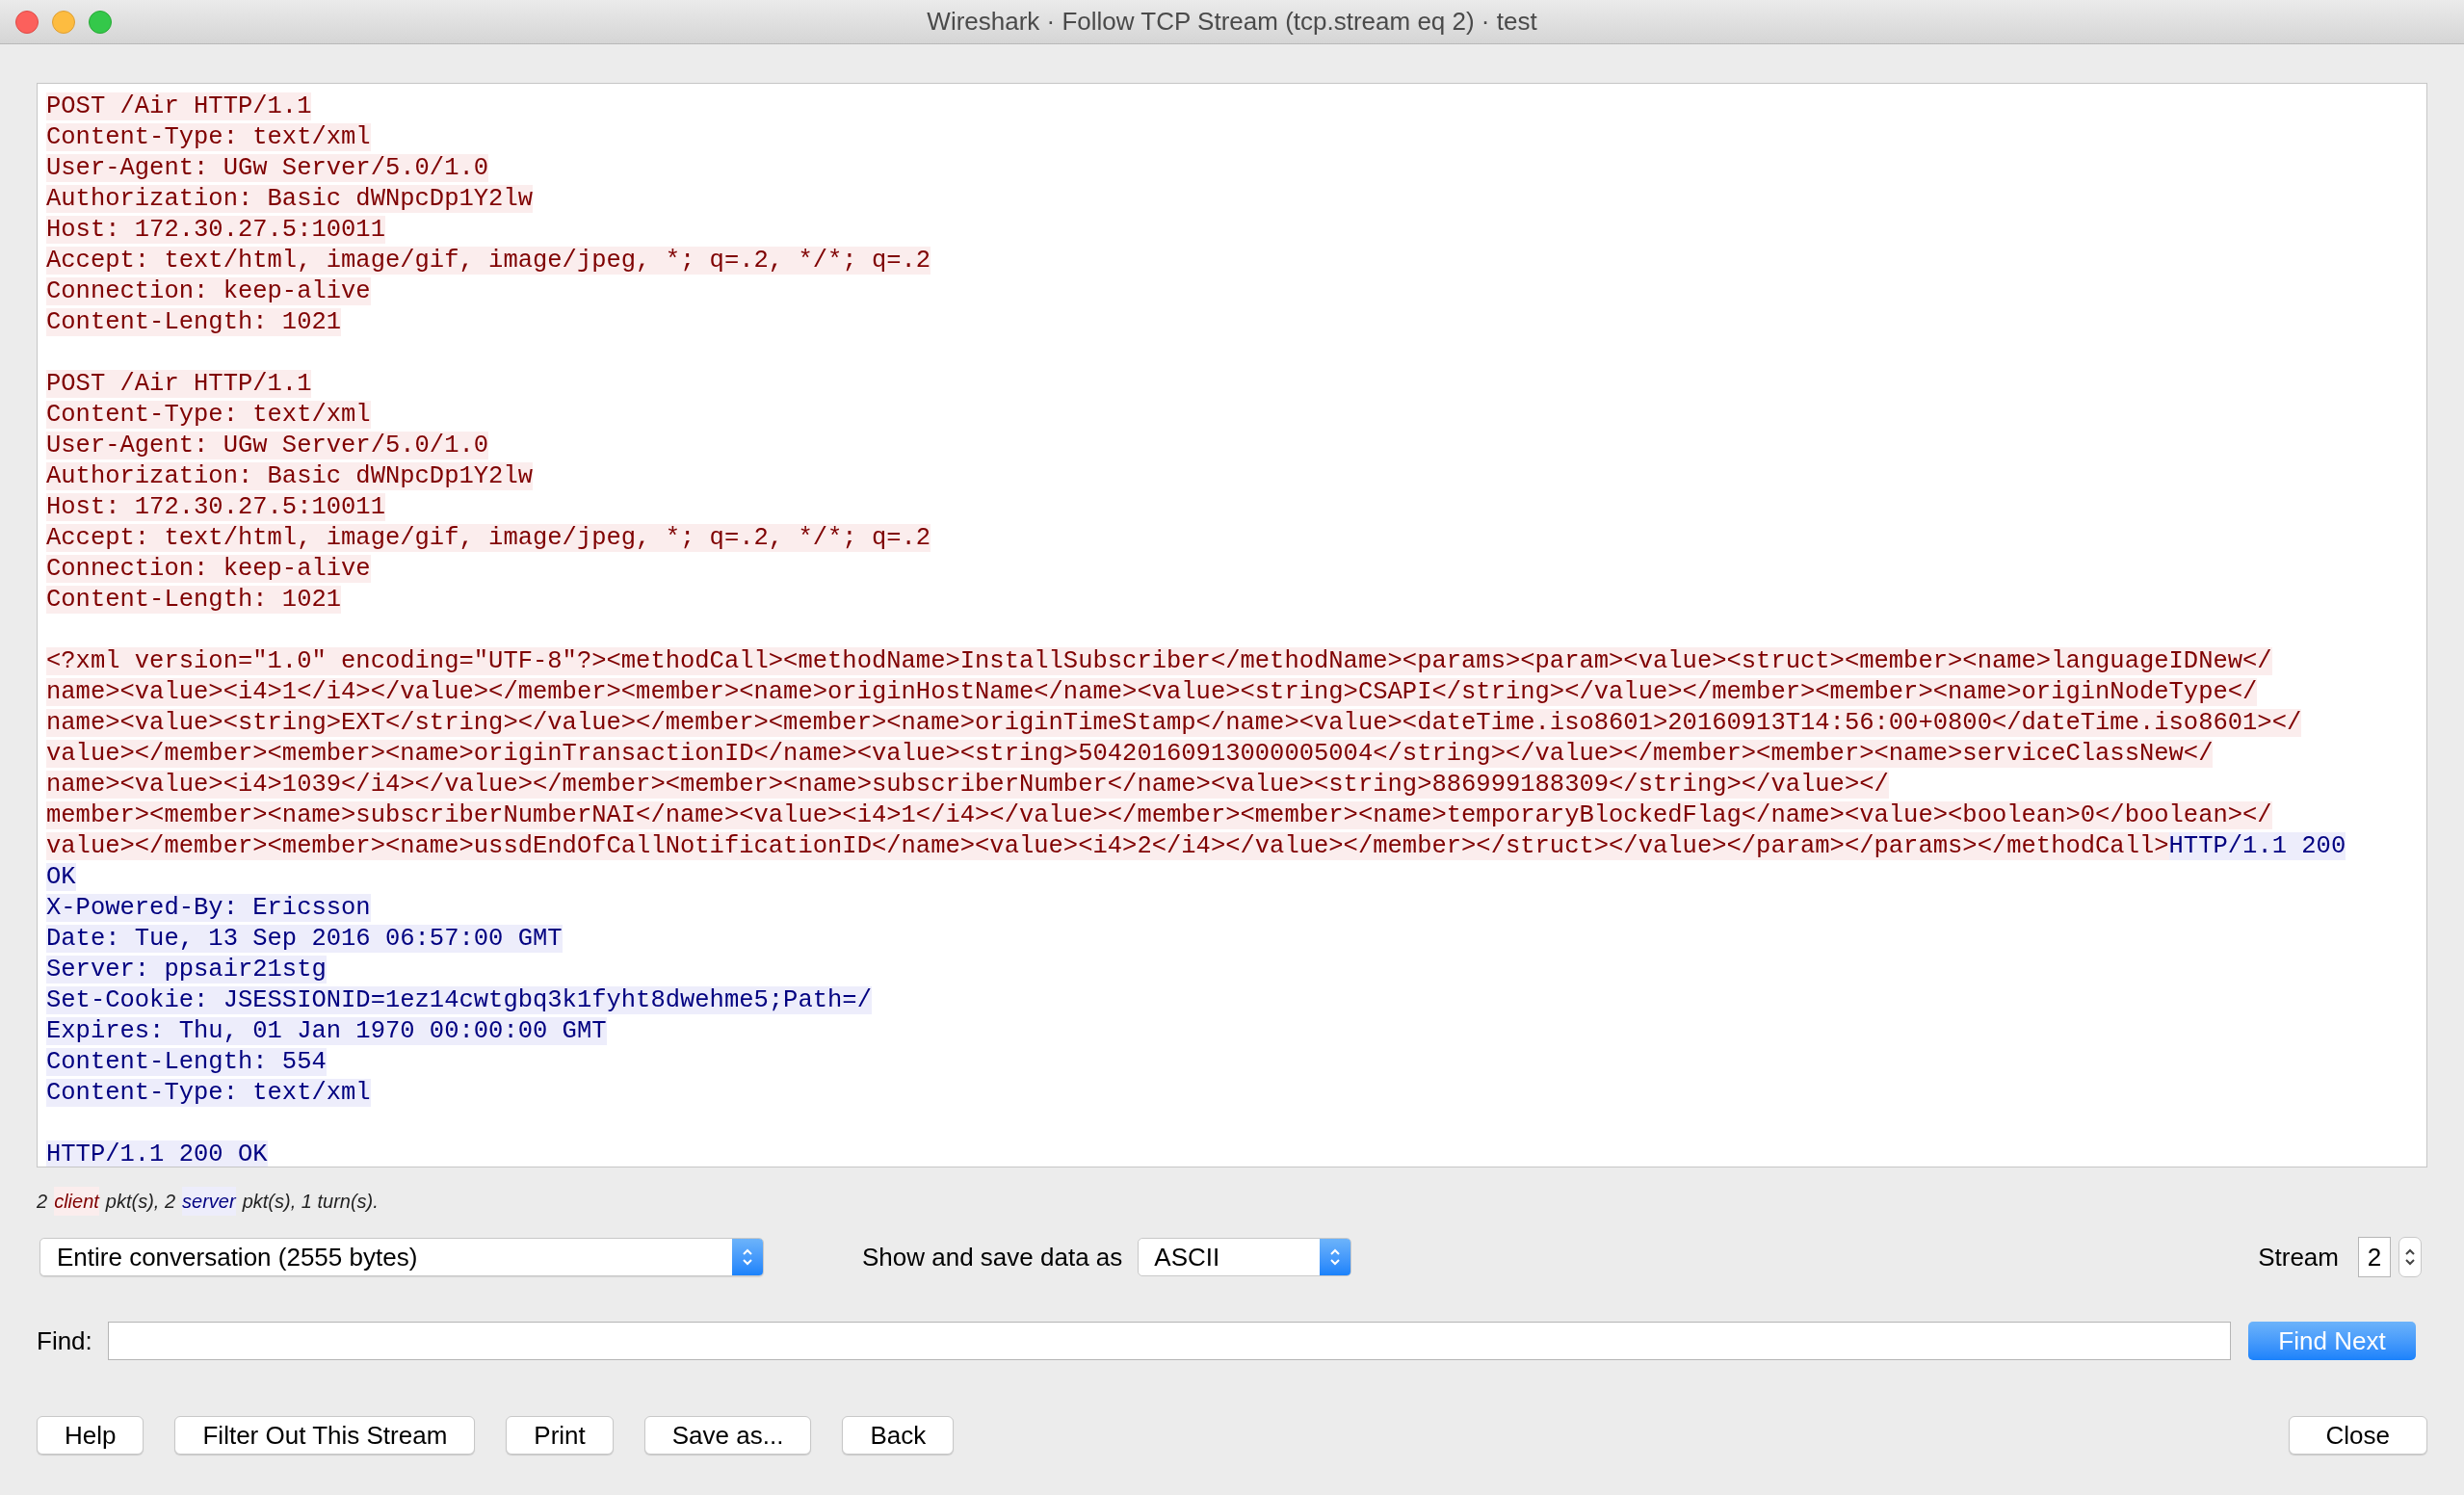  Describe the element at coordinates (459, 1000) in the screenshot. I see `stream-text: Set-Cookie: JSESSIONID=1ez14cwtgbq3k1fyht8dwehme5;Path=/` at that location.